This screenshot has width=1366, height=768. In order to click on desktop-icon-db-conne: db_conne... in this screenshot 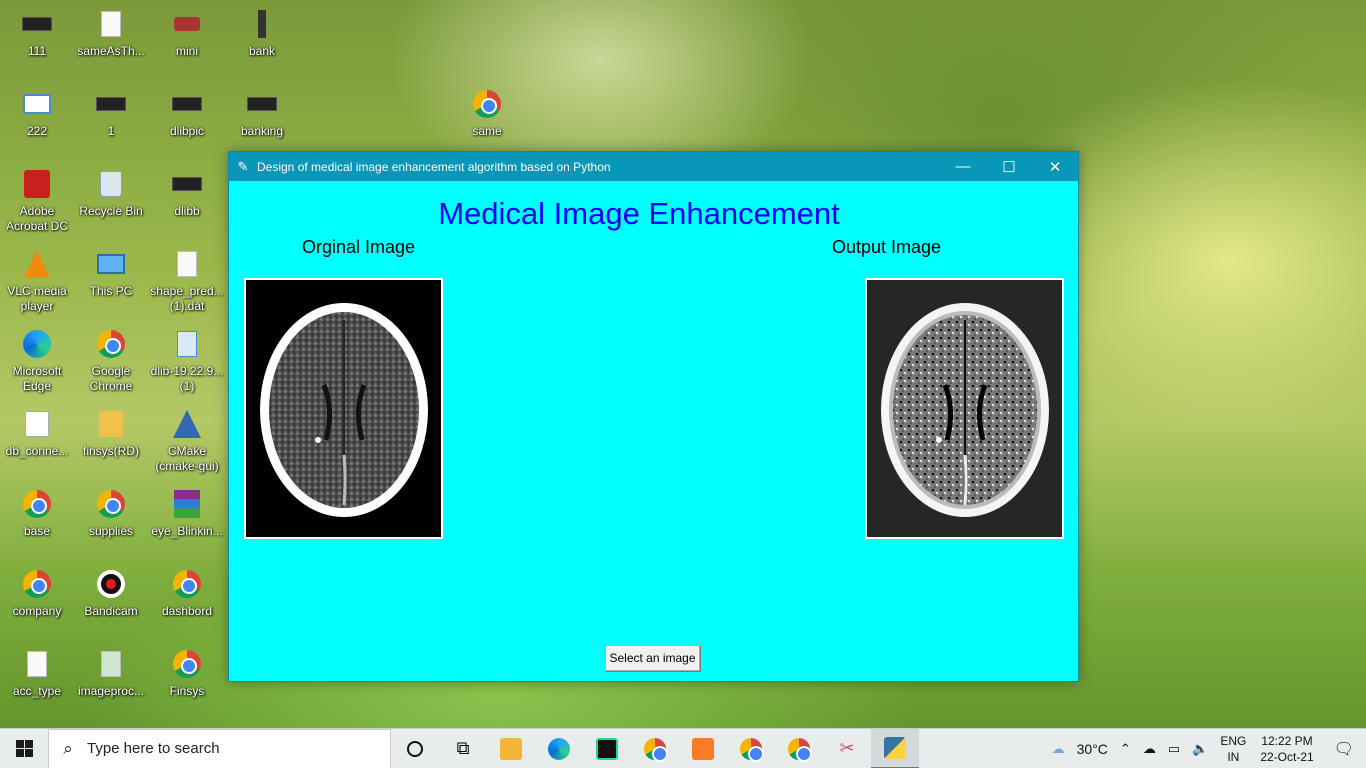, I will do `click(37, 433)`.